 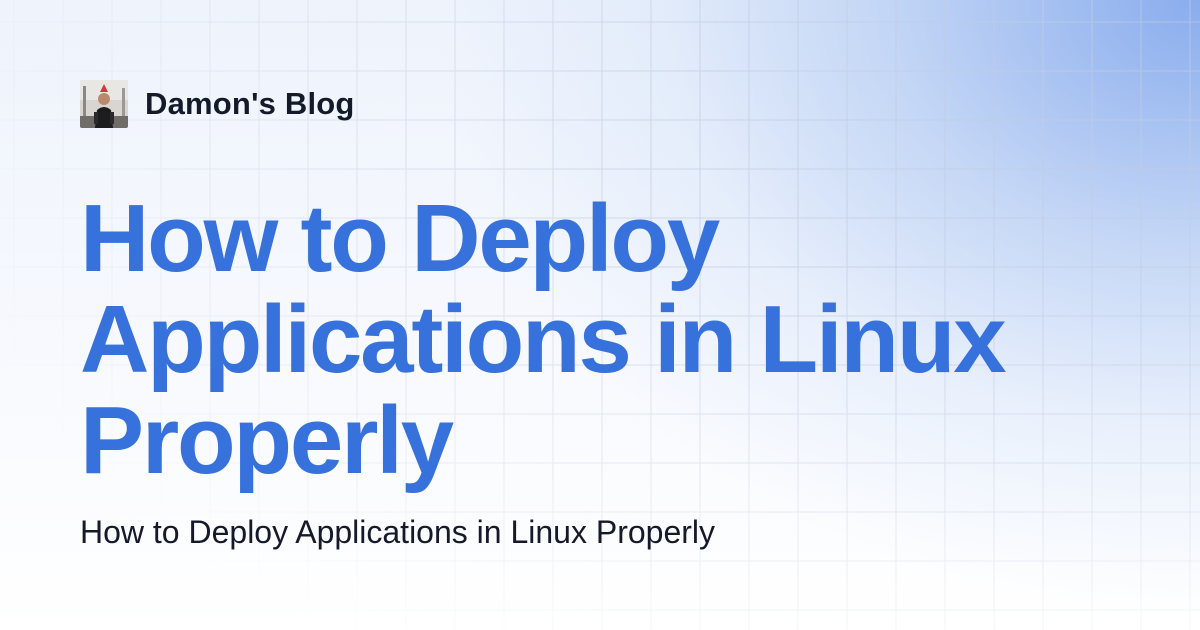 I want to click on blog-name: Damon's Blog, so click(x=250, y=104).